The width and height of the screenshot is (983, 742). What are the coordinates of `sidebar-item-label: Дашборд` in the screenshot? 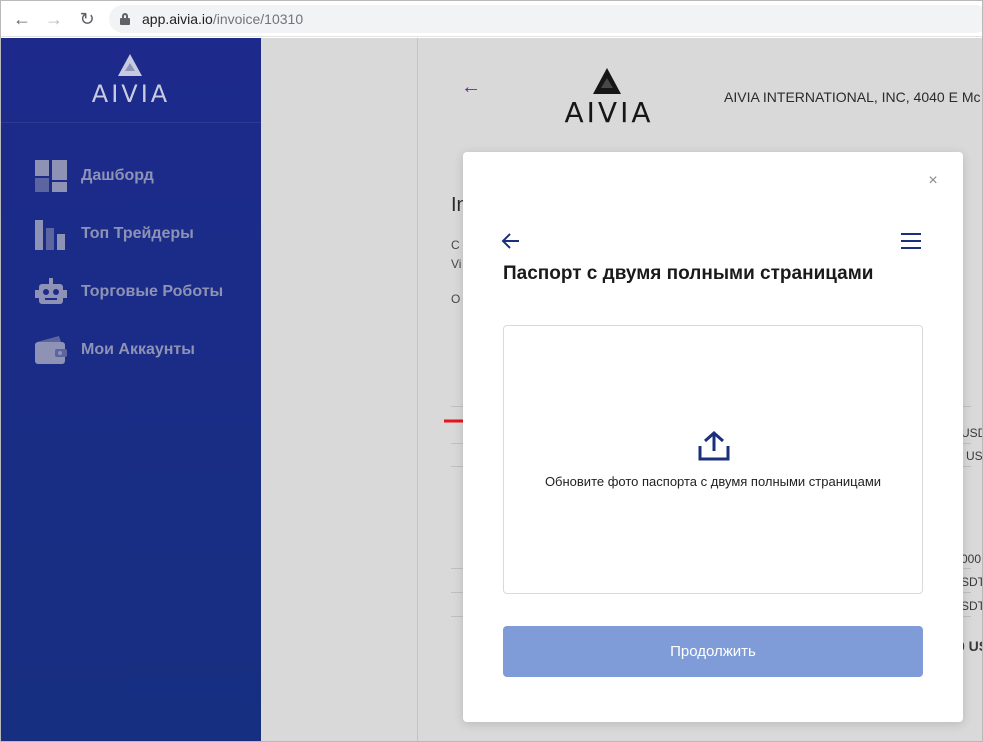 It's located at (117, 175).